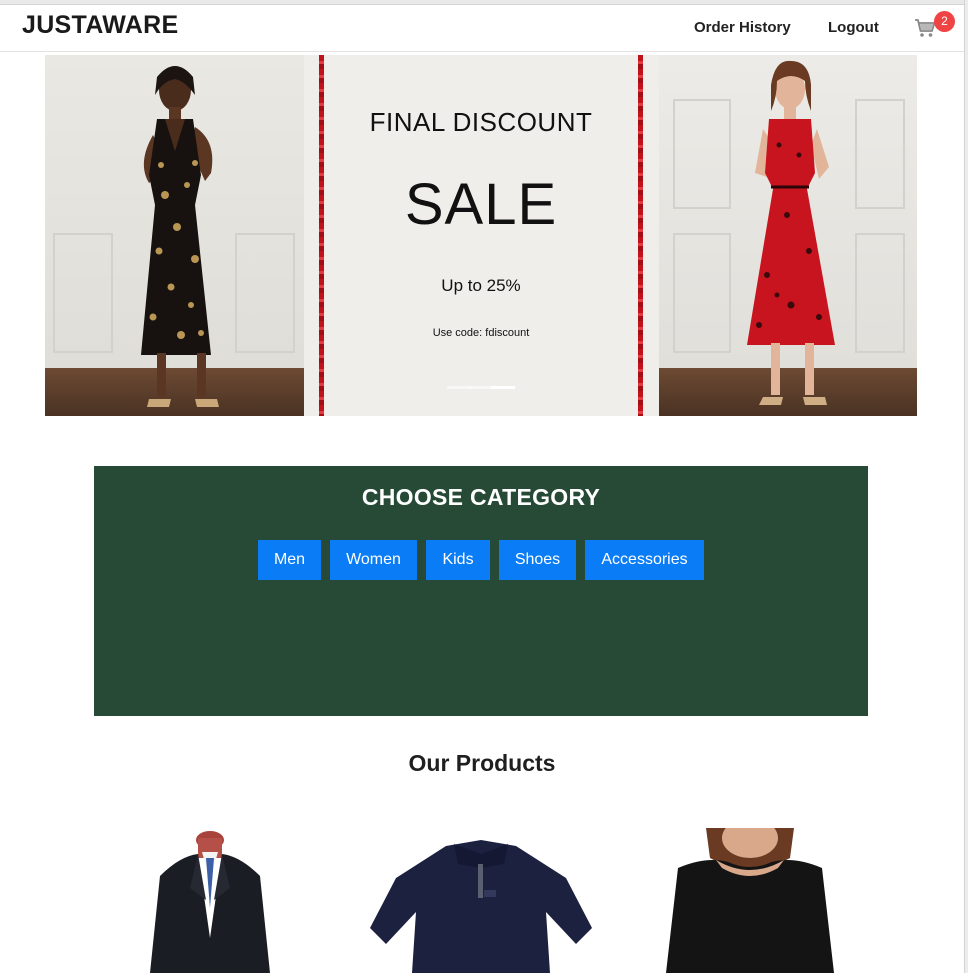 Image resolution: width=968 pixels, height=973 pixels. Describe the element at coordinates (100, 25) in the screenshot. I see `brand-logo: JUSTAWARE` at that location.